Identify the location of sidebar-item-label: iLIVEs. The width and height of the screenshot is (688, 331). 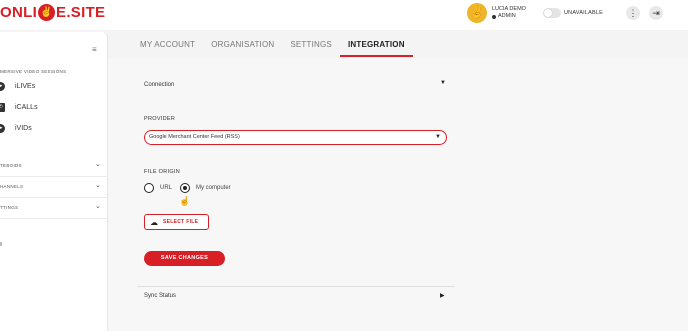
(25, 86).